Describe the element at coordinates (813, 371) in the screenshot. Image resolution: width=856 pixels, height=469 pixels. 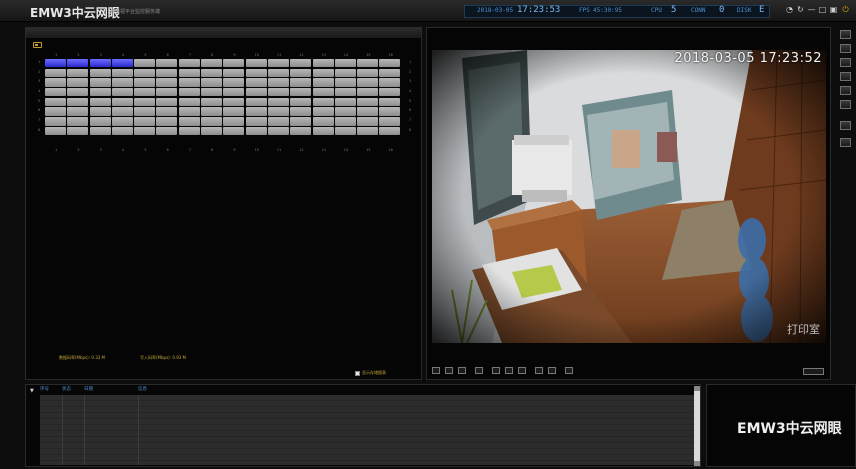
I see `video-option-button` at that location.